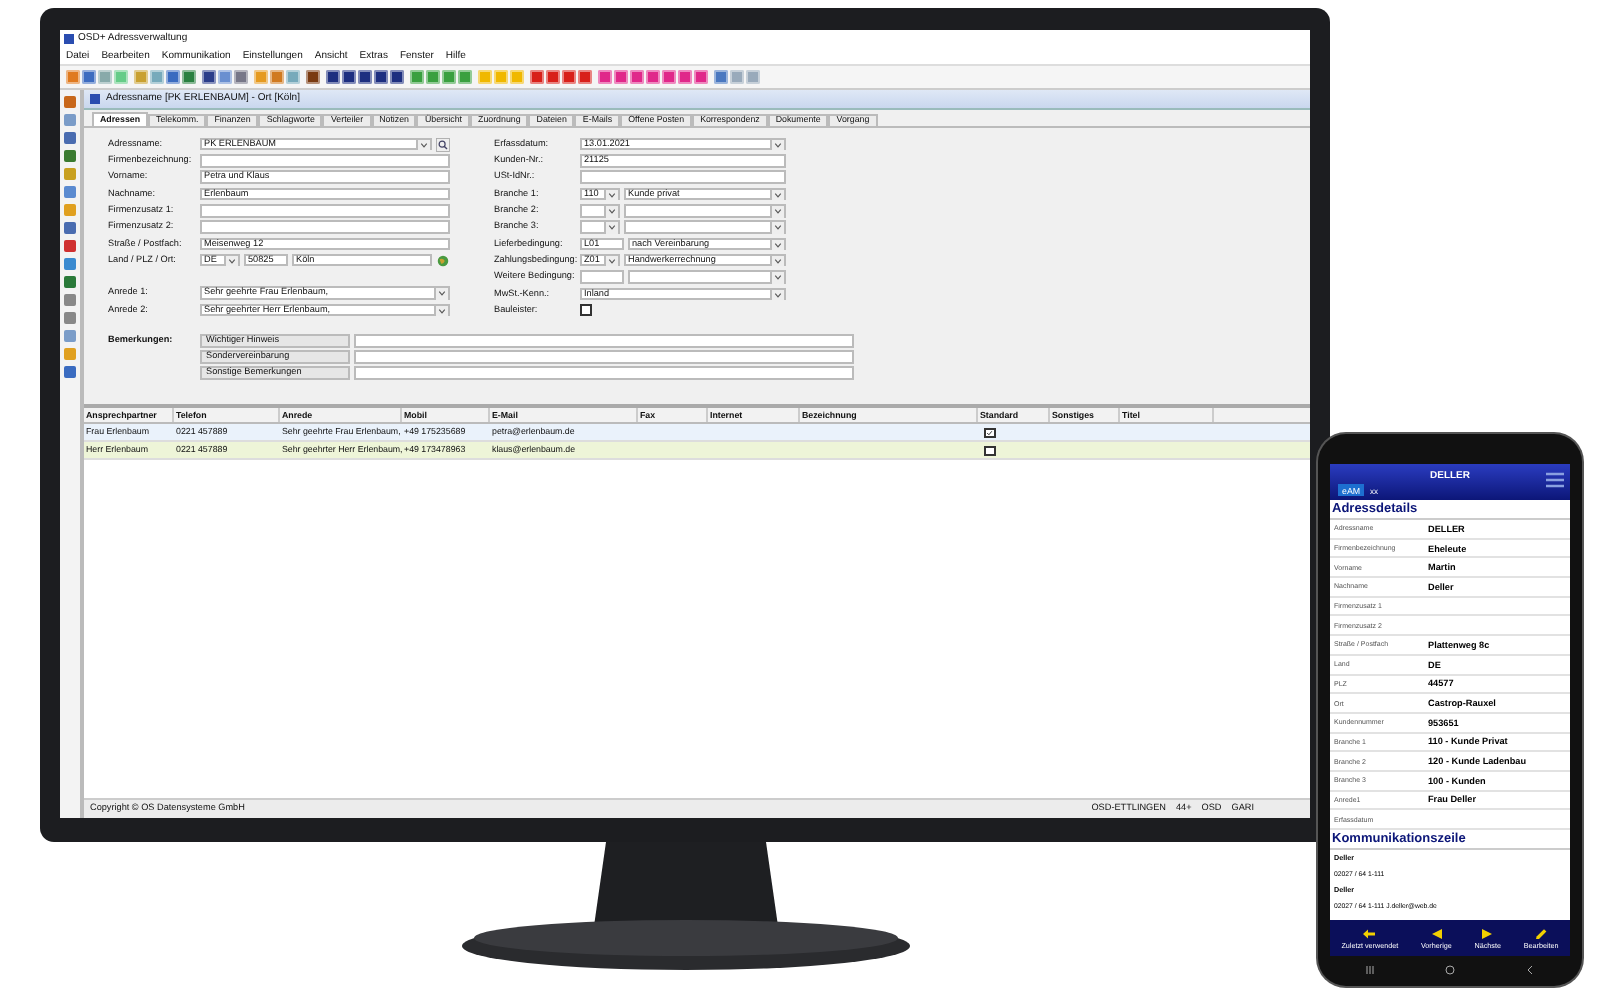 Image resolution: width=1600 pixels, height=1000 pixels. What do you see at coordinates (1369, 933) in the screenshot?
I see `arrow-left-icon` at bounding box center [1369, 933].